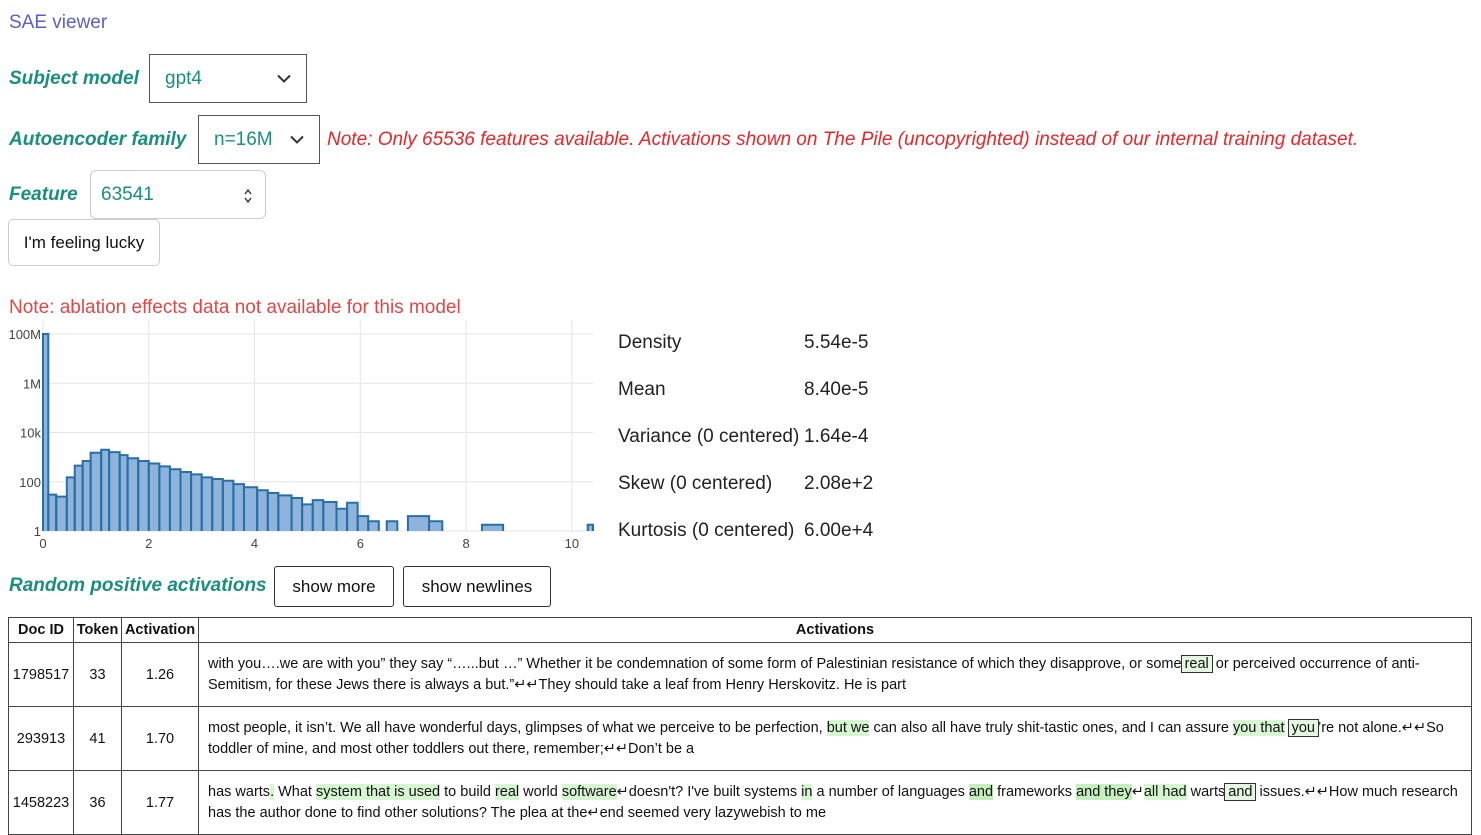 This screenshot has width=1481, height=835. I want to click on token-max-activation: real, so click(1196, 663).